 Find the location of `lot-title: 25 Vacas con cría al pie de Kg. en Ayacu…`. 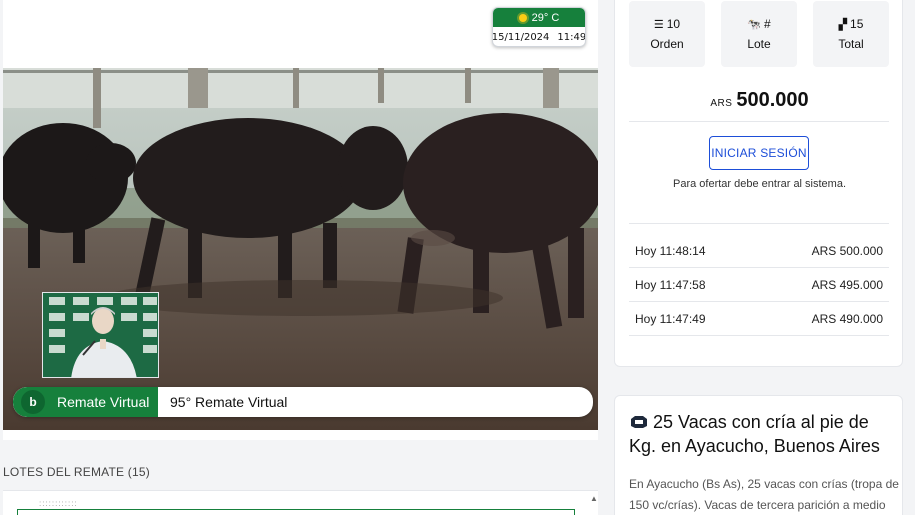

lot-title: 25 Vacas con cría al pie de Kg. en Ayacu… is located at coordinates (754, 434).